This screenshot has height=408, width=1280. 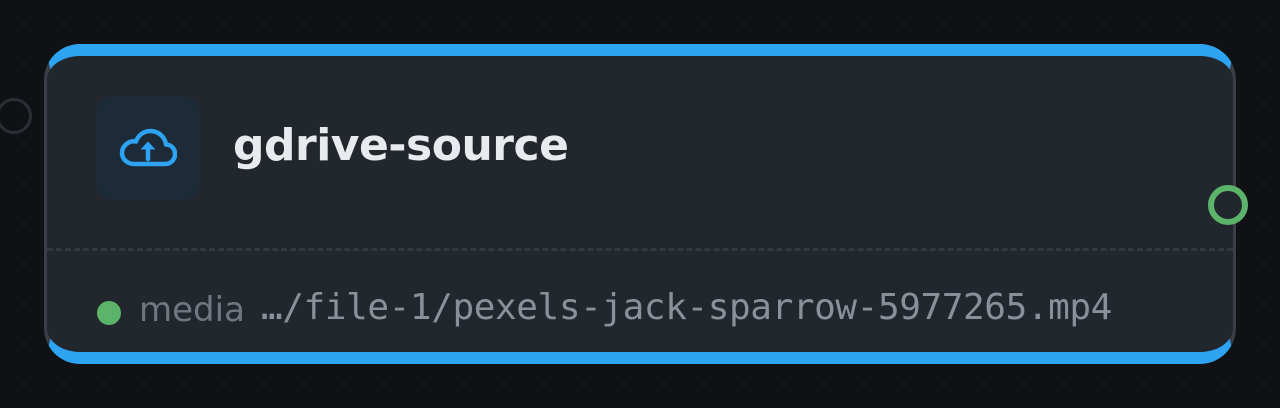 I want to click on node-title: gdrive-source, so click(x=401, y=145).